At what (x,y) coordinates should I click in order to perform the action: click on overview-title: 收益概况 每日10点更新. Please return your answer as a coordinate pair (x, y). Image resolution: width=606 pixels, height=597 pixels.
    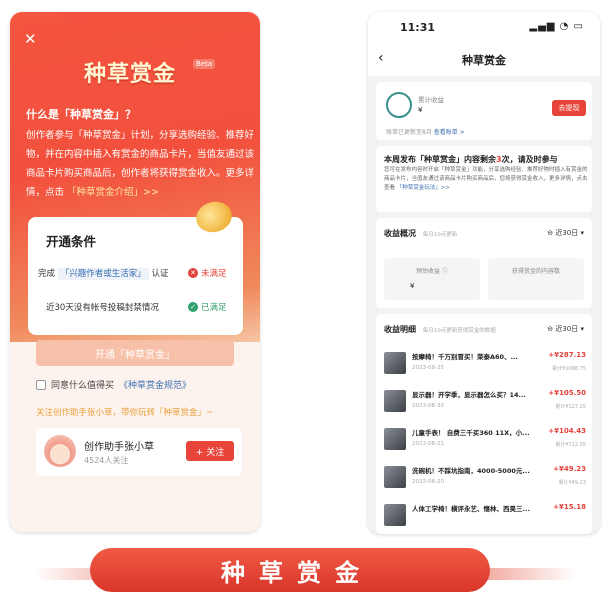
    Looking at the image, I should click on (420, 233).